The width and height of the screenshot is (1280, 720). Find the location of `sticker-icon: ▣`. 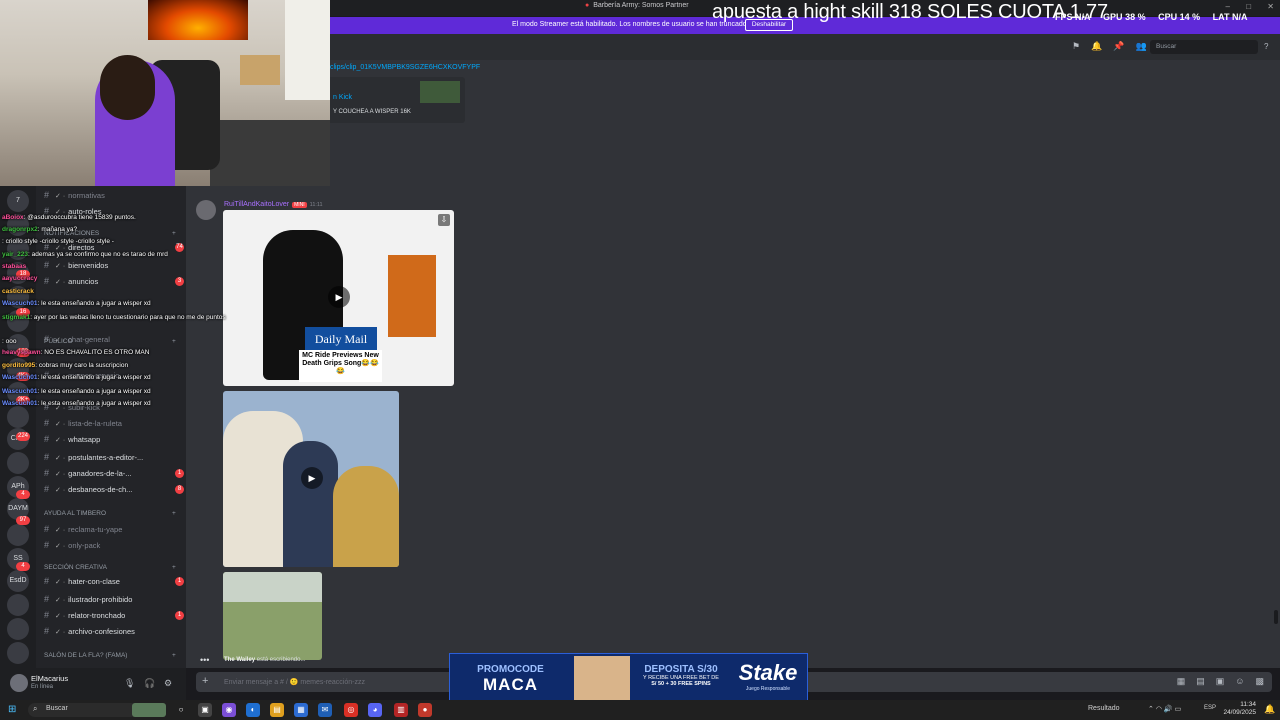

sticker-icon: ▣ is located at coordinates (1220, 681).